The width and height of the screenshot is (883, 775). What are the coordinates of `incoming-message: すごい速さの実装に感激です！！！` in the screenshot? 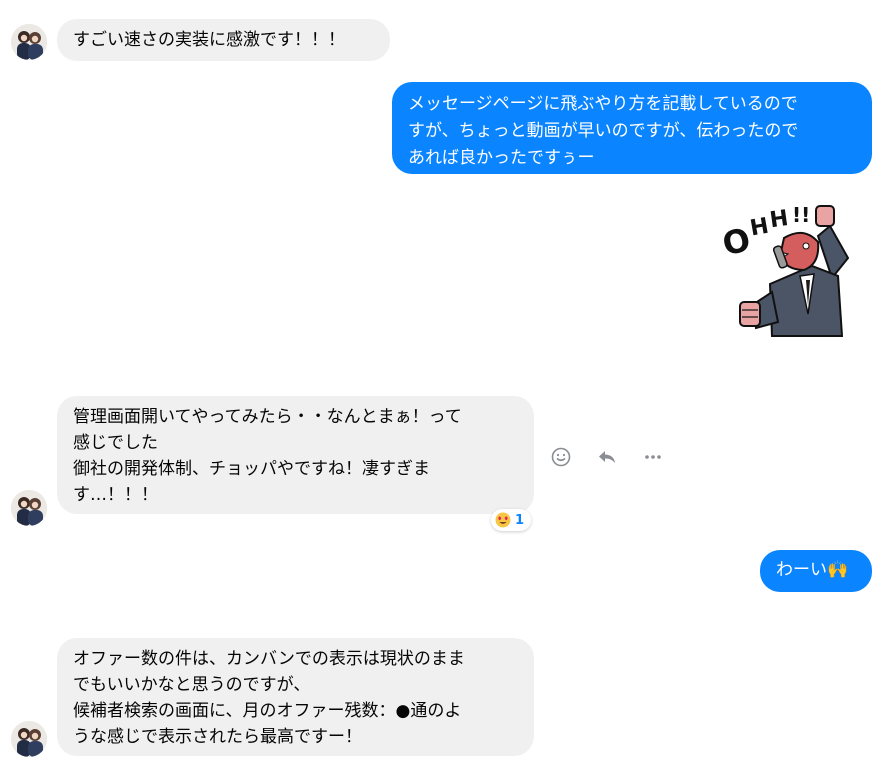 It's located at (223, 40).